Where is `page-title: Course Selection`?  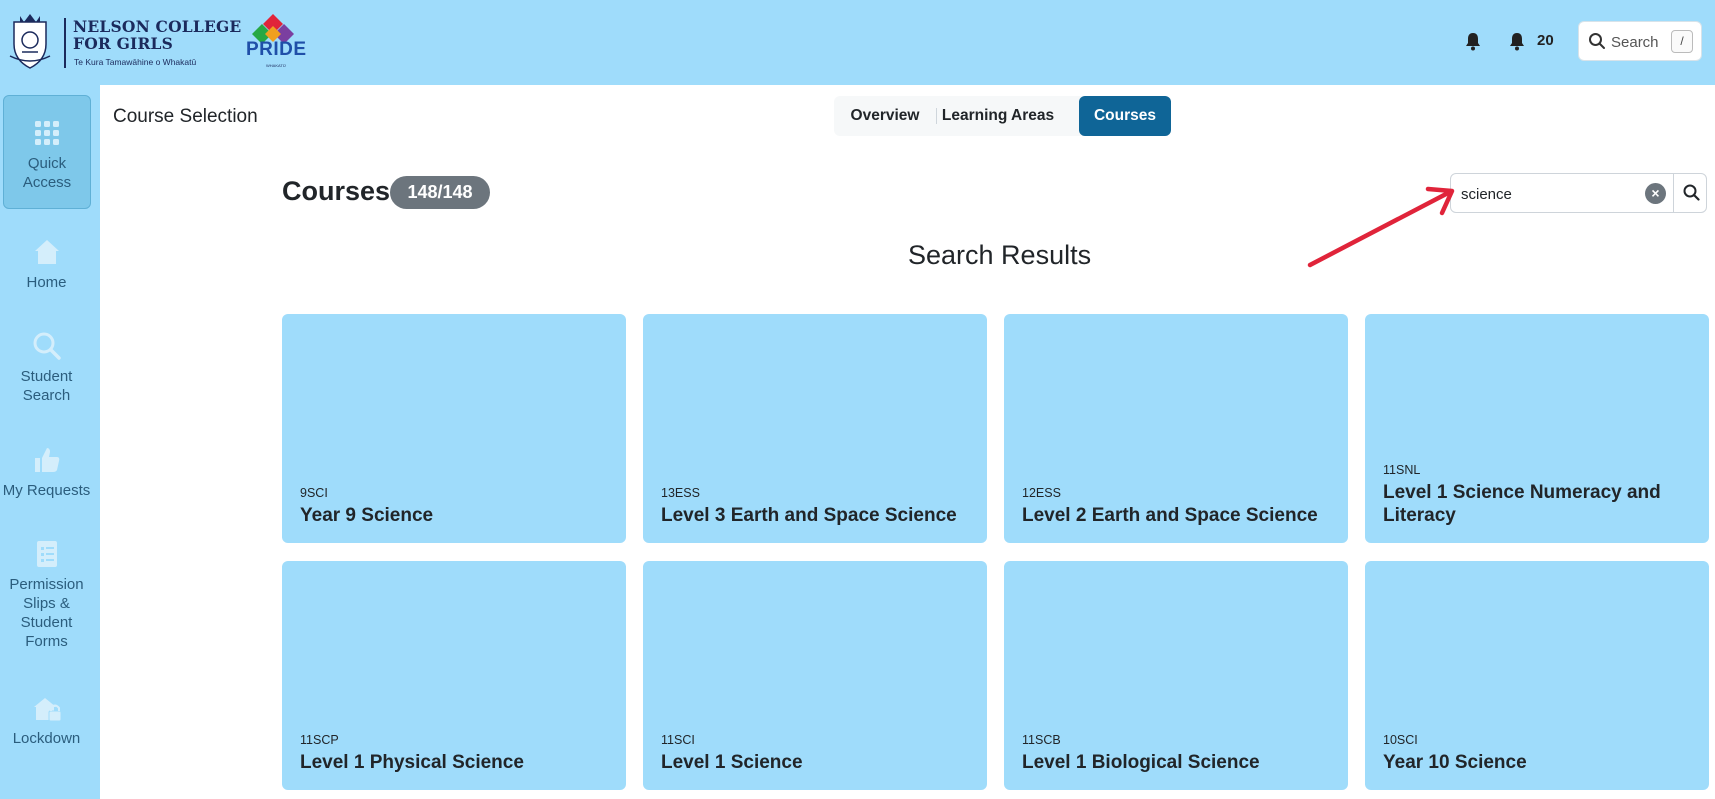 page-title: Course Selection is located at coordinates (185, 116).